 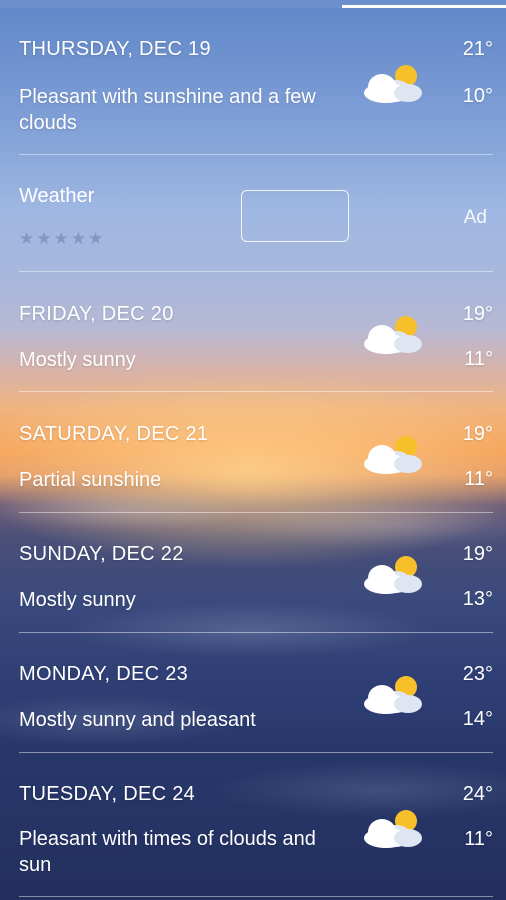 I want to click on forecast-low: 14°, so click(x=477, y=719).